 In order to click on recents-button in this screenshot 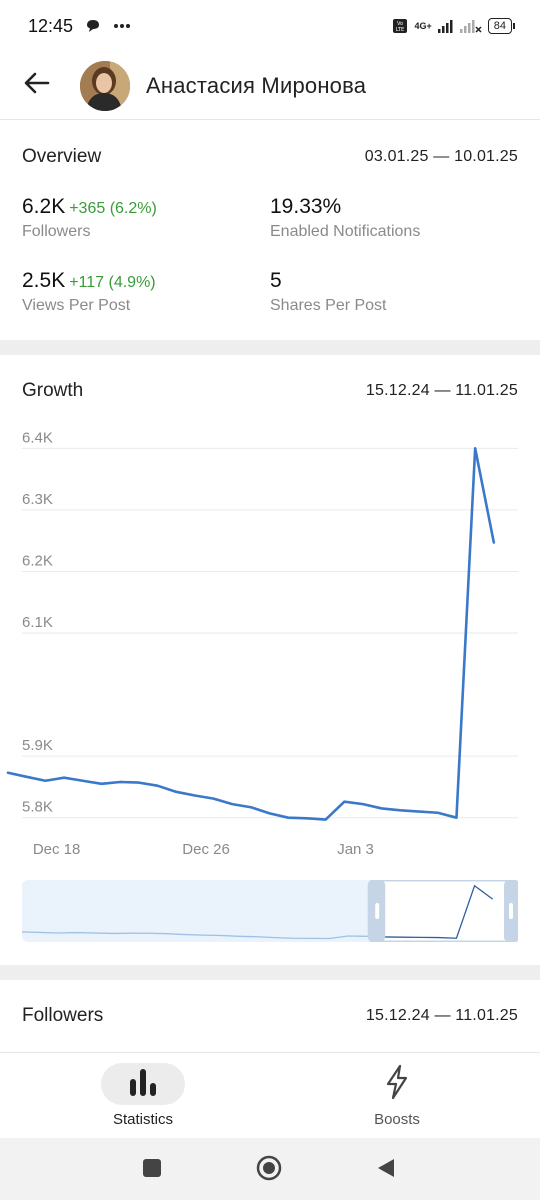, I will do `click(152, 1170)`.